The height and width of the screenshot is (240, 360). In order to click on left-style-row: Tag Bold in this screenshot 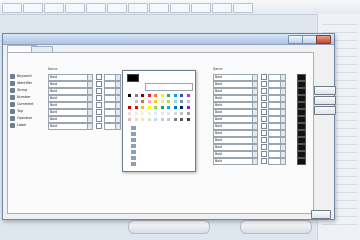, I will do `click(73, 112)`.